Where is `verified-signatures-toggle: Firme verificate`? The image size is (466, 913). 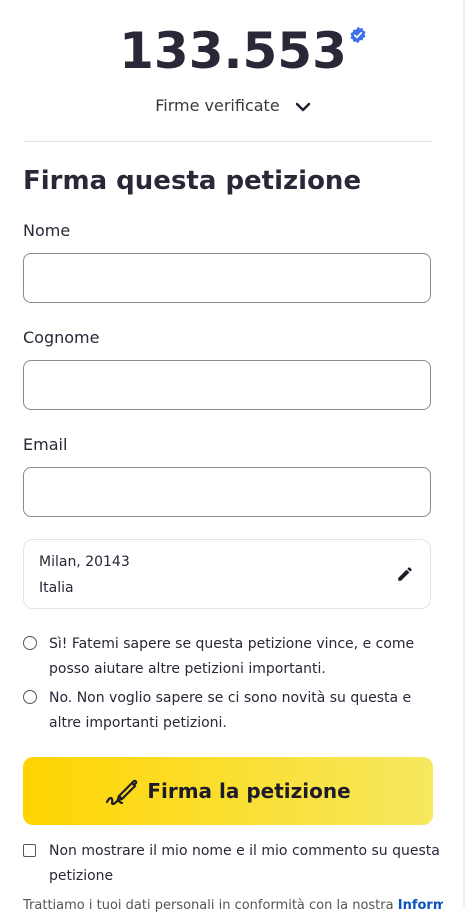 verified-signatures-toggle: Firme verificate is located at coordinates (233, 105).